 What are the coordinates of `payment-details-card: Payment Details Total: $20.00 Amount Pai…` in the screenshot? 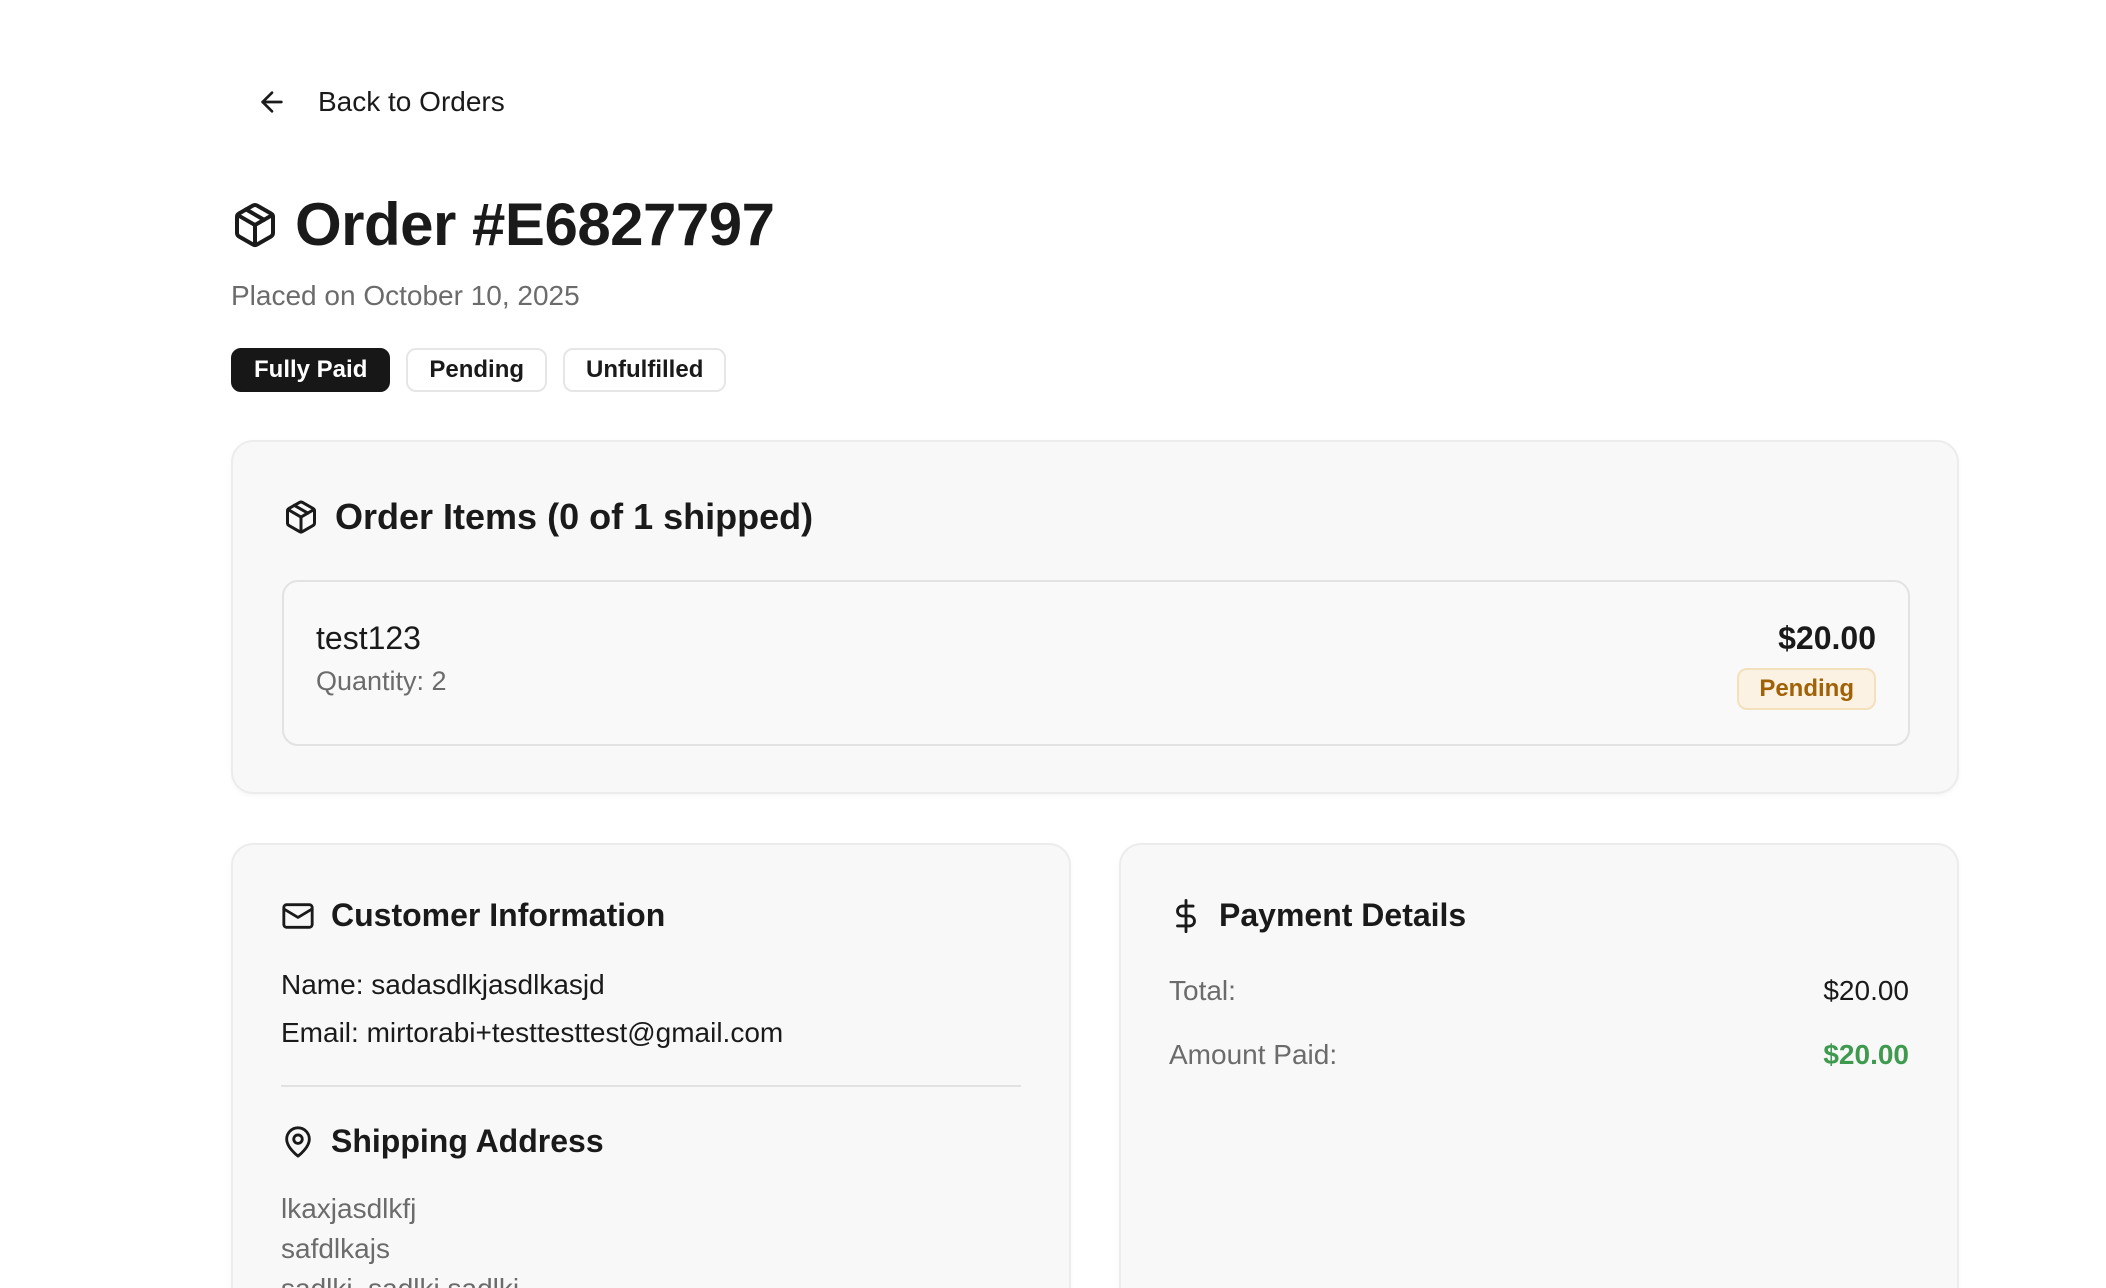 It's located at (1539, 1065).